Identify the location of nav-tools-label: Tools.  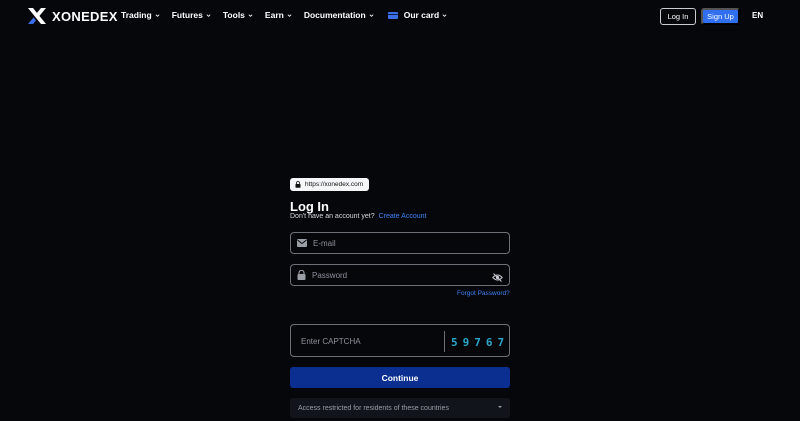
(233, 15).